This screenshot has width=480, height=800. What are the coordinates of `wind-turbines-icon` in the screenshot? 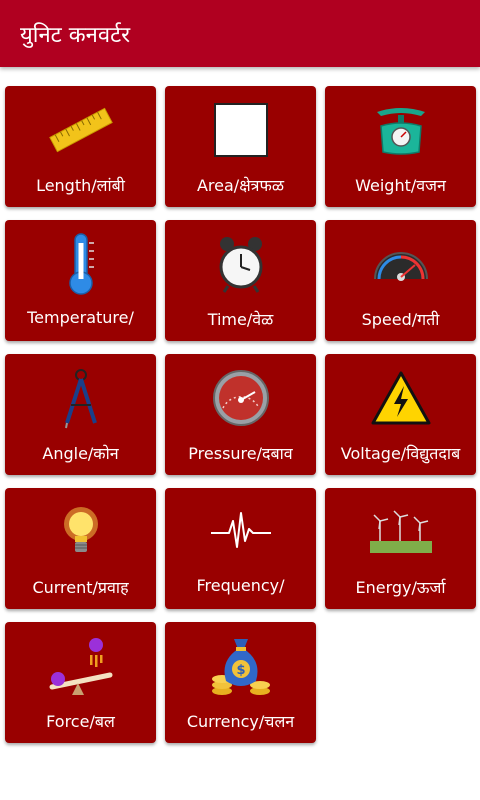 It's located at (400, 532).